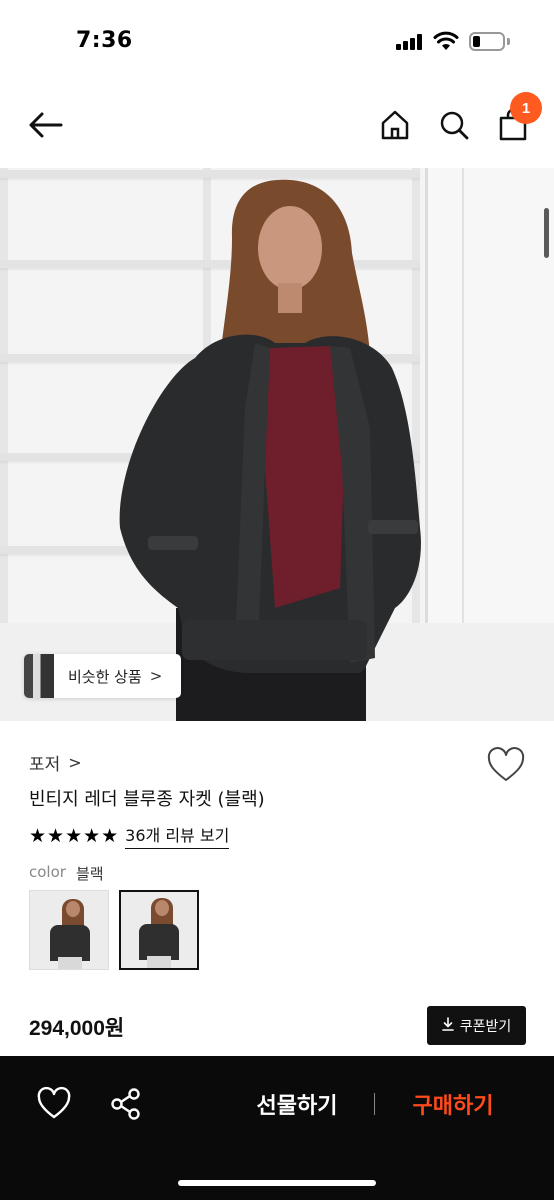 The height and width of the screenshot is (1200, 554). I want to click on similar-products-thumbnail, so click(39, 676).